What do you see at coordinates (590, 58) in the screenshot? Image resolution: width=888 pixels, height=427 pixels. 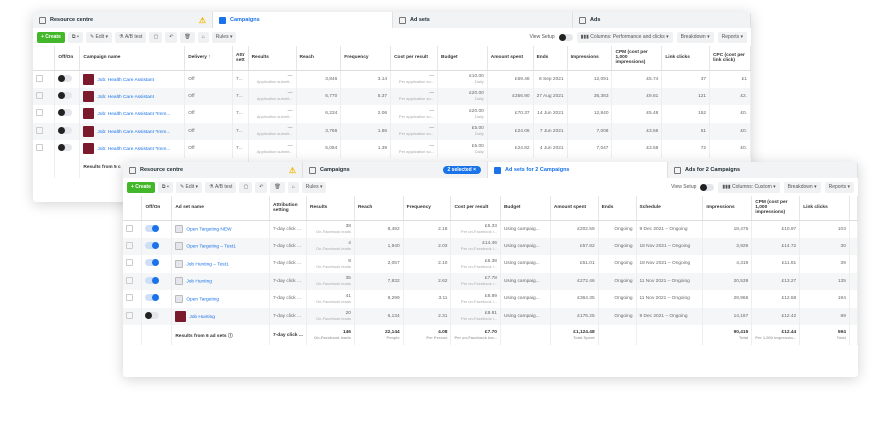 I see `column-header: Impressions` at bounding box center [590, 58].